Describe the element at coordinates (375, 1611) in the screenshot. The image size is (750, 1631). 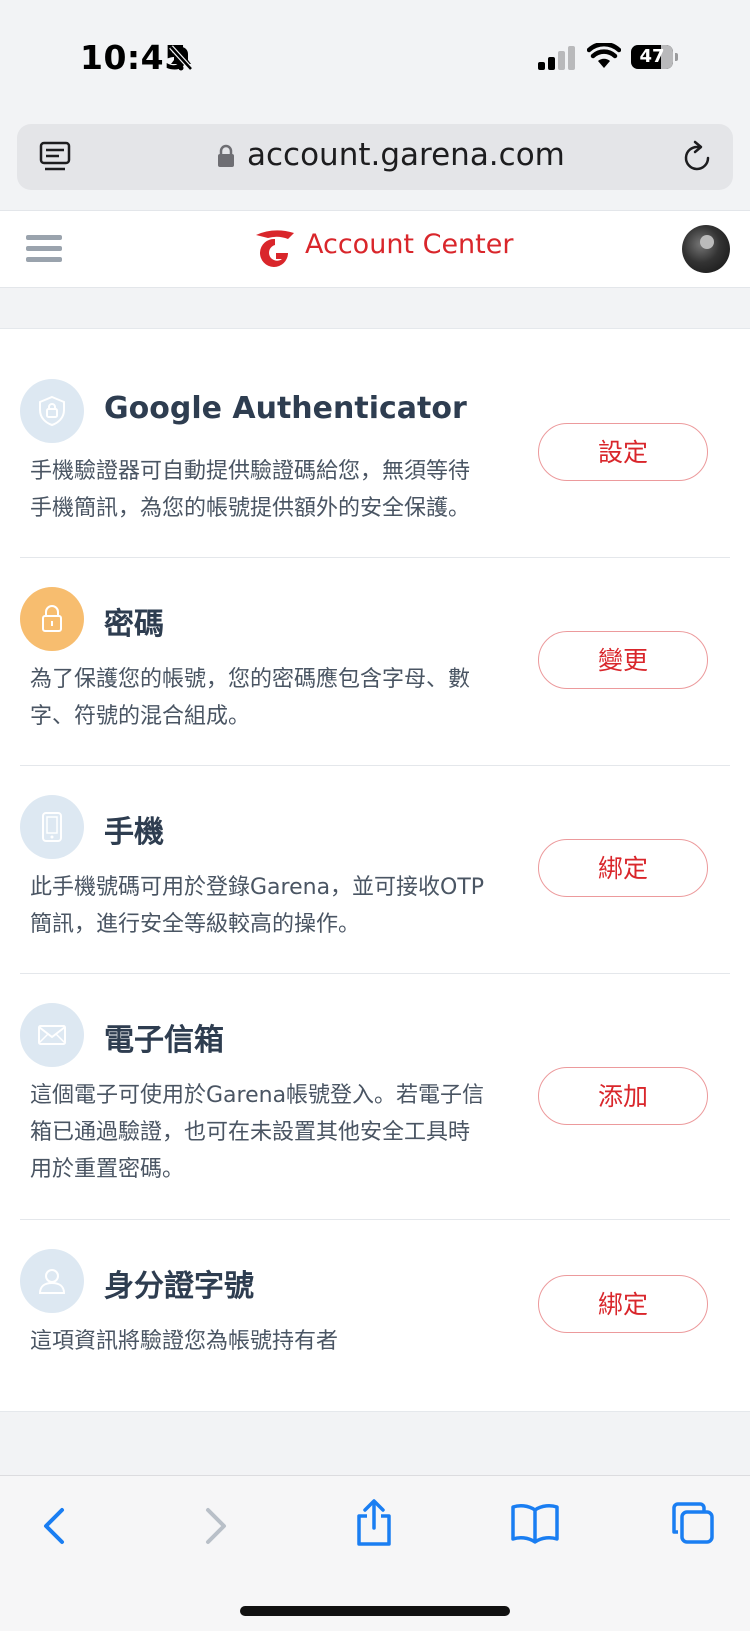
I see `home-indicator` at that location.